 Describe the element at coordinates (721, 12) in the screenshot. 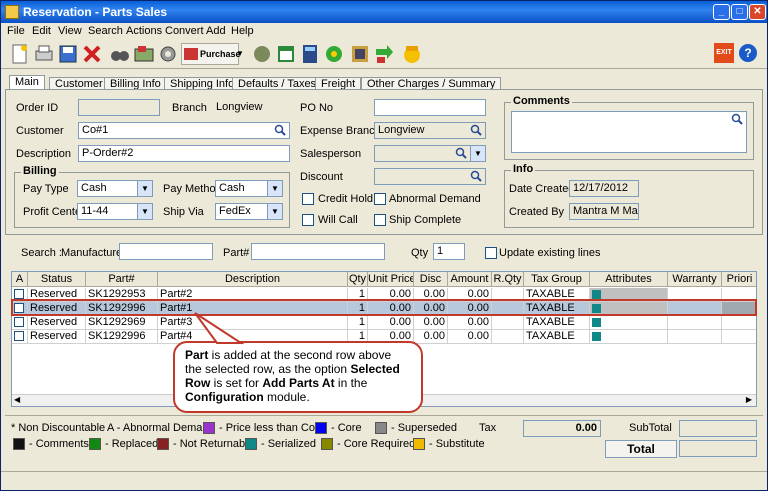

I see `minimize-button: _` at that location.